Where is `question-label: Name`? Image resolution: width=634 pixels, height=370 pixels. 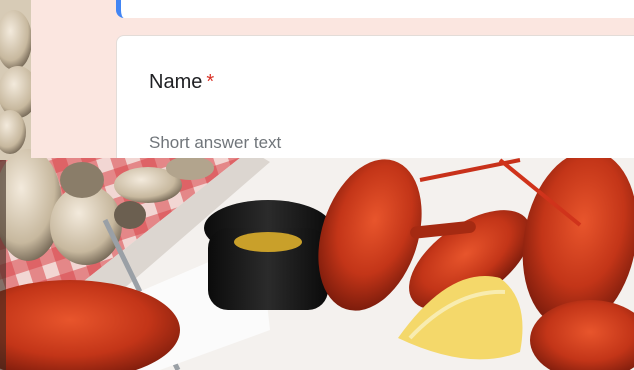
question-label: Name is located at coordinates (176, 82).